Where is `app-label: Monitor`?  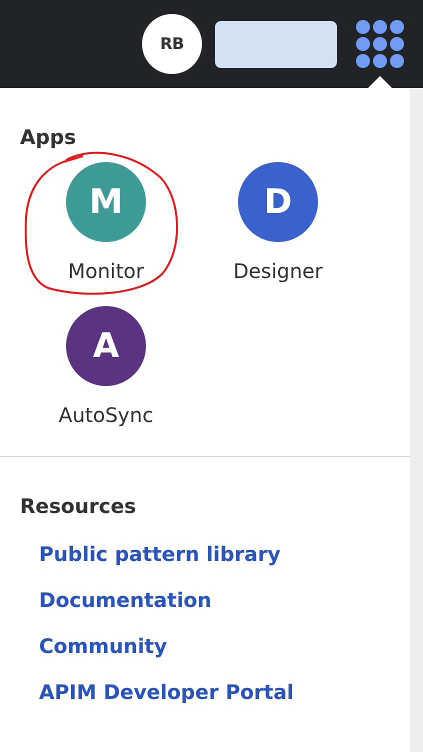
app-label: Monitor is located at coordinates (106, 271).